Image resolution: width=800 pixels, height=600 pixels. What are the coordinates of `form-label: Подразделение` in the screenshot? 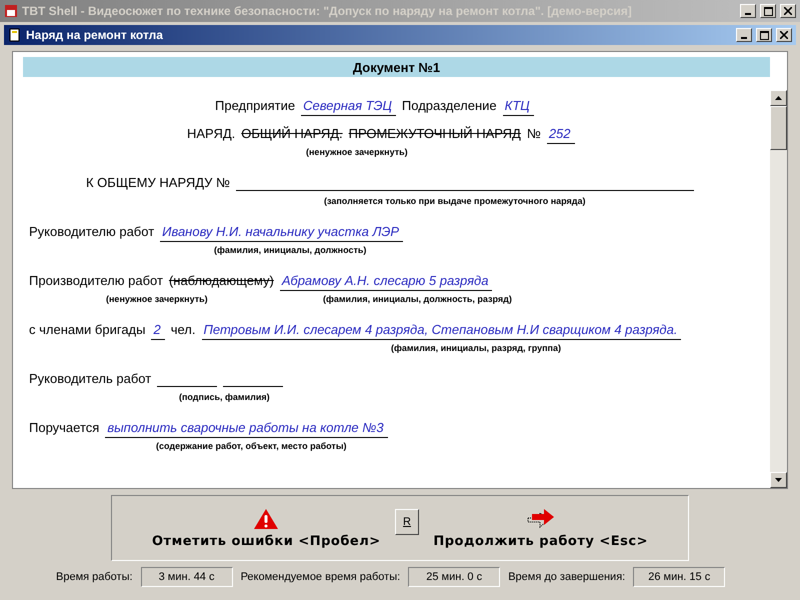 It's located at (449, 106).